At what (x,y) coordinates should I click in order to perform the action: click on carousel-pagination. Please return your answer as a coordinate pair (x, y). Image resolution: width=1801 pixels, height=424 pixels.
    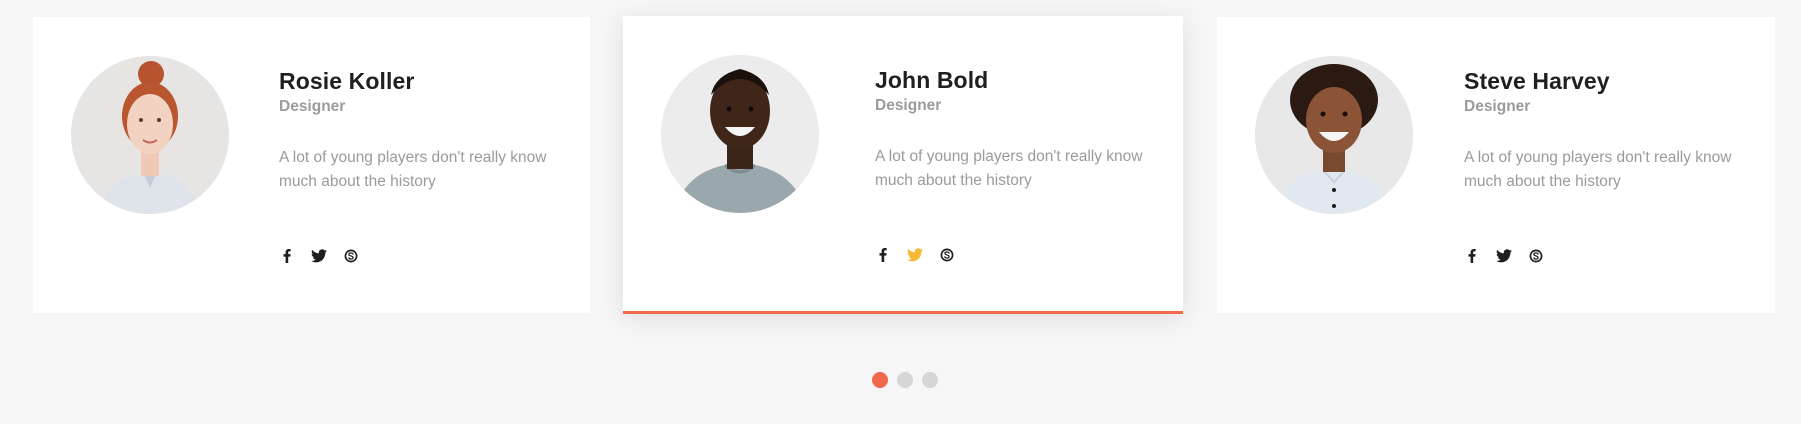
    Looking at the image, I should click on (905, 380).